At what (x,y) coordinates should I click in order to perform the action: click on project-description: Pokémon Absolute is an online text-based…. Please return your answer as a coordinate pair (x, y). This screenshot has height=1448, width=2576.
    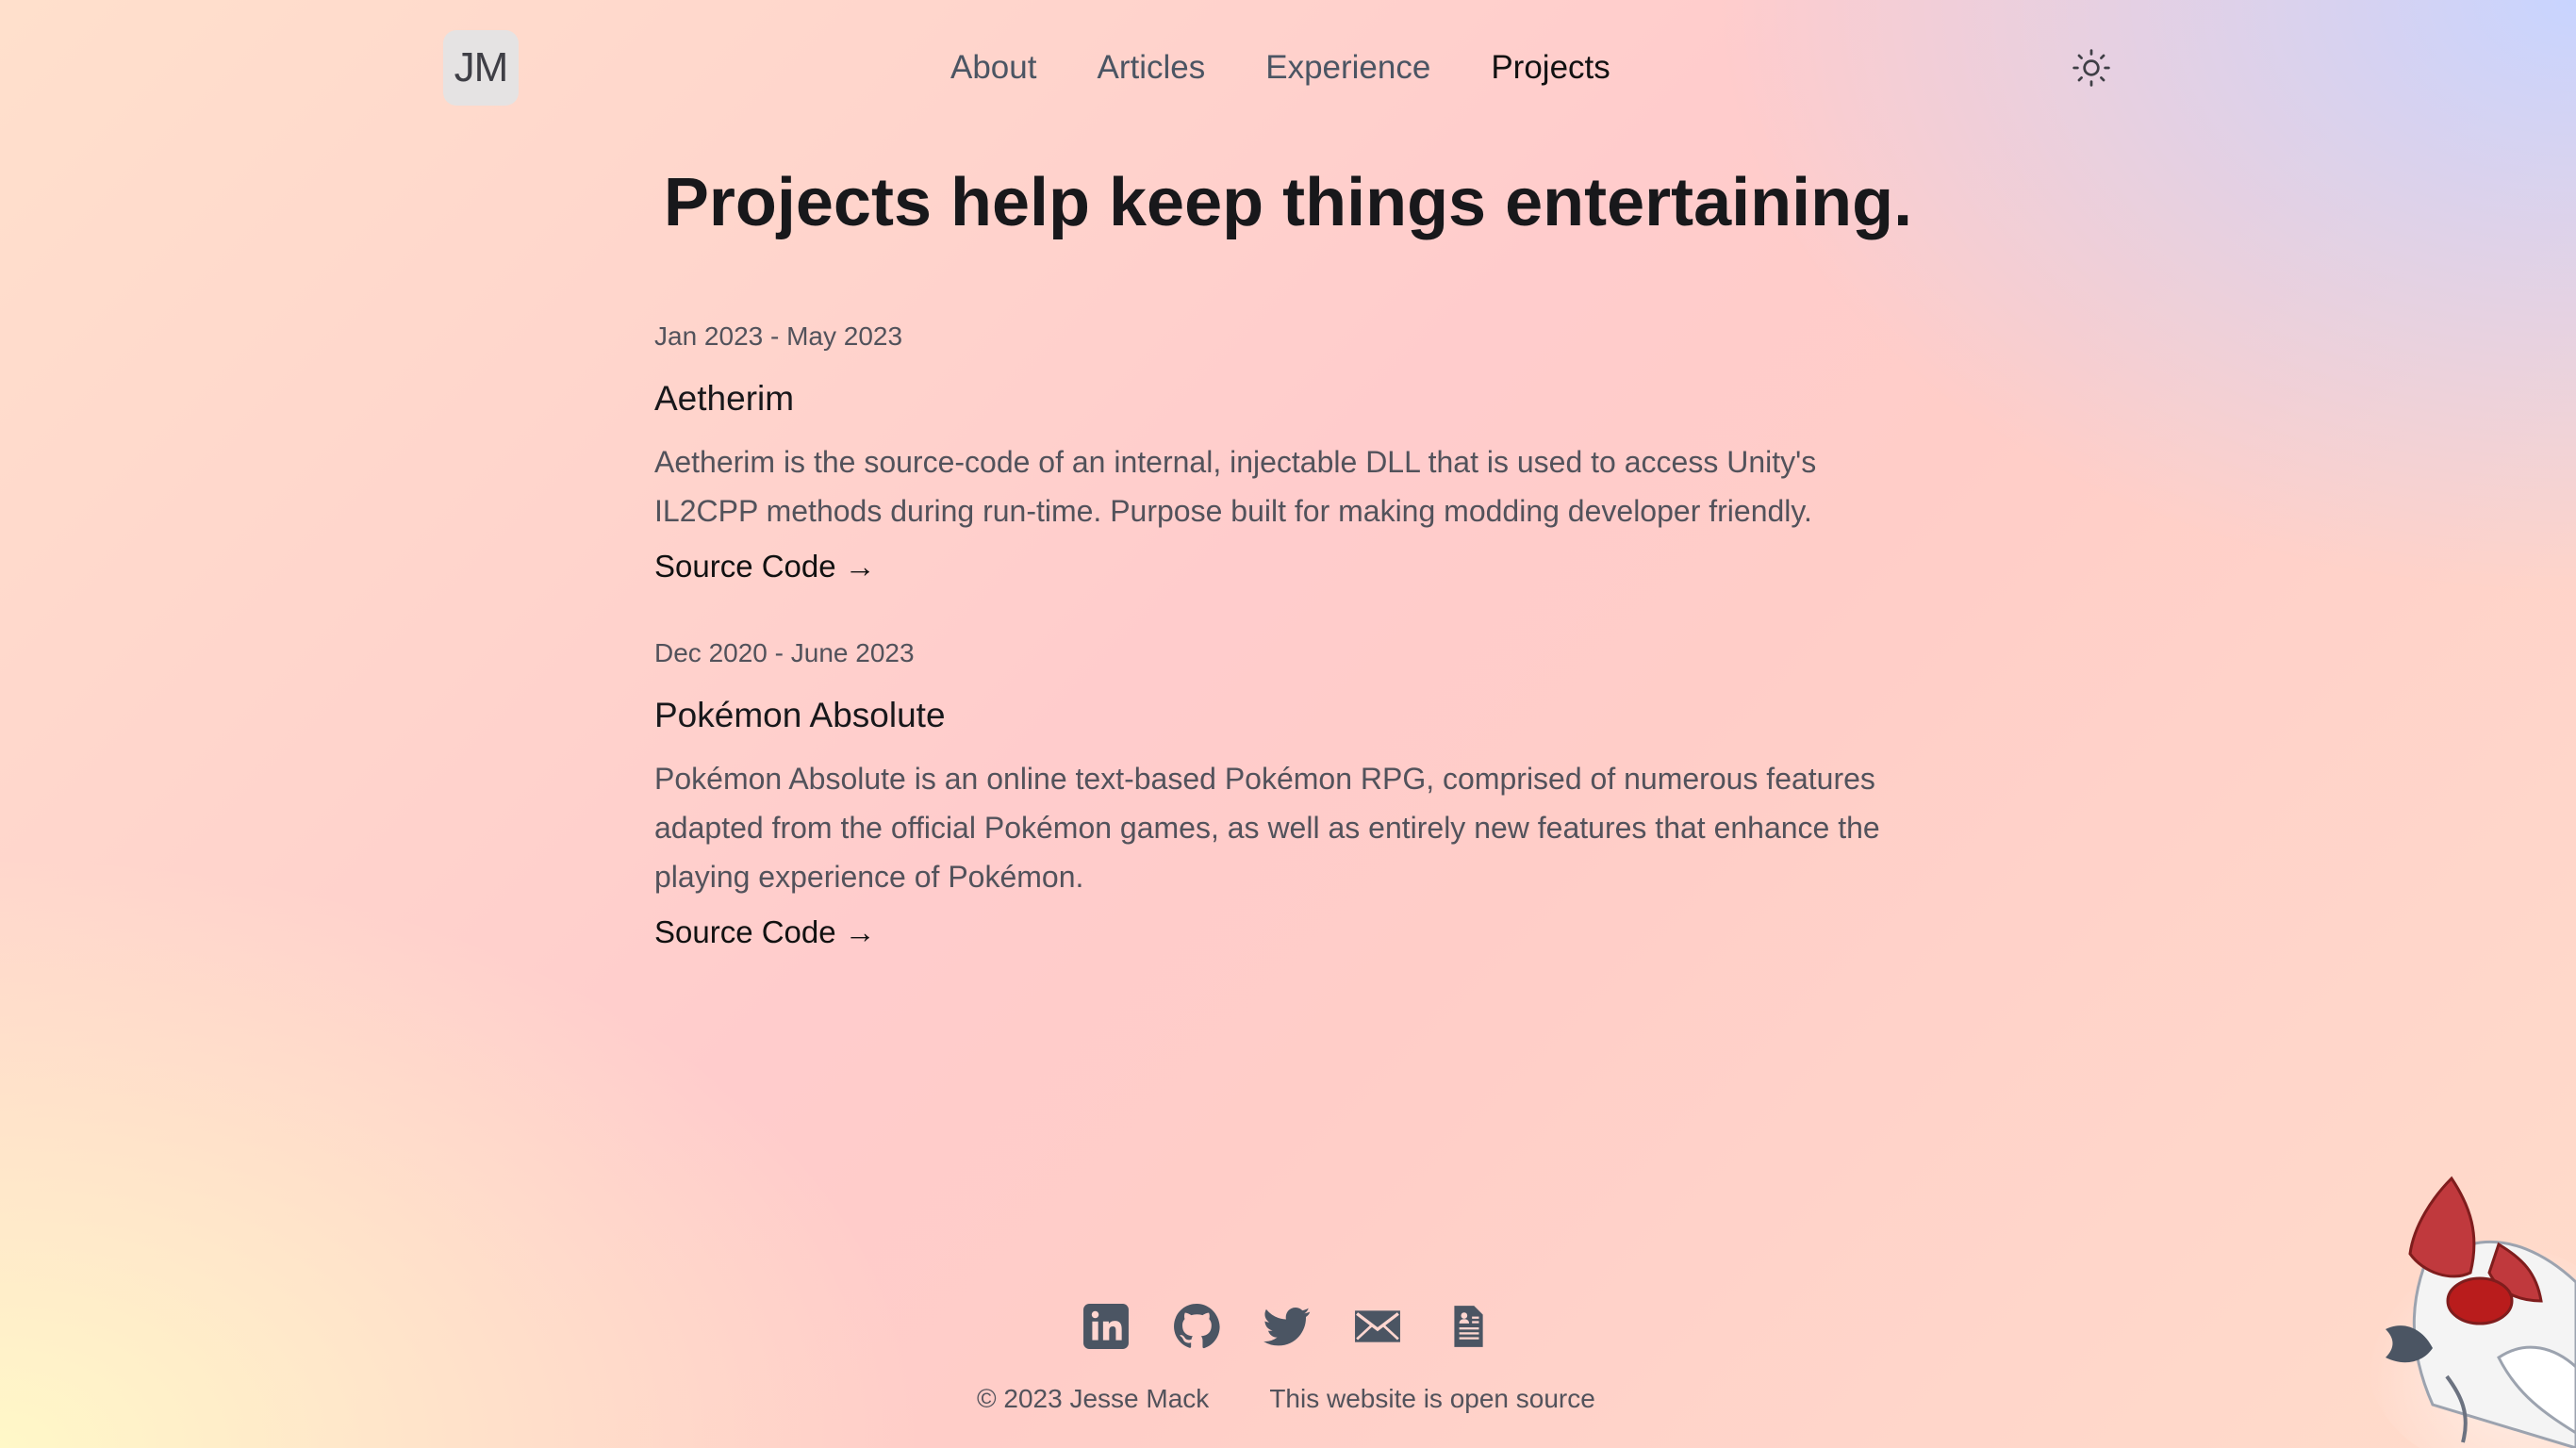
    Looking at the image, I should click on (1267, 828).